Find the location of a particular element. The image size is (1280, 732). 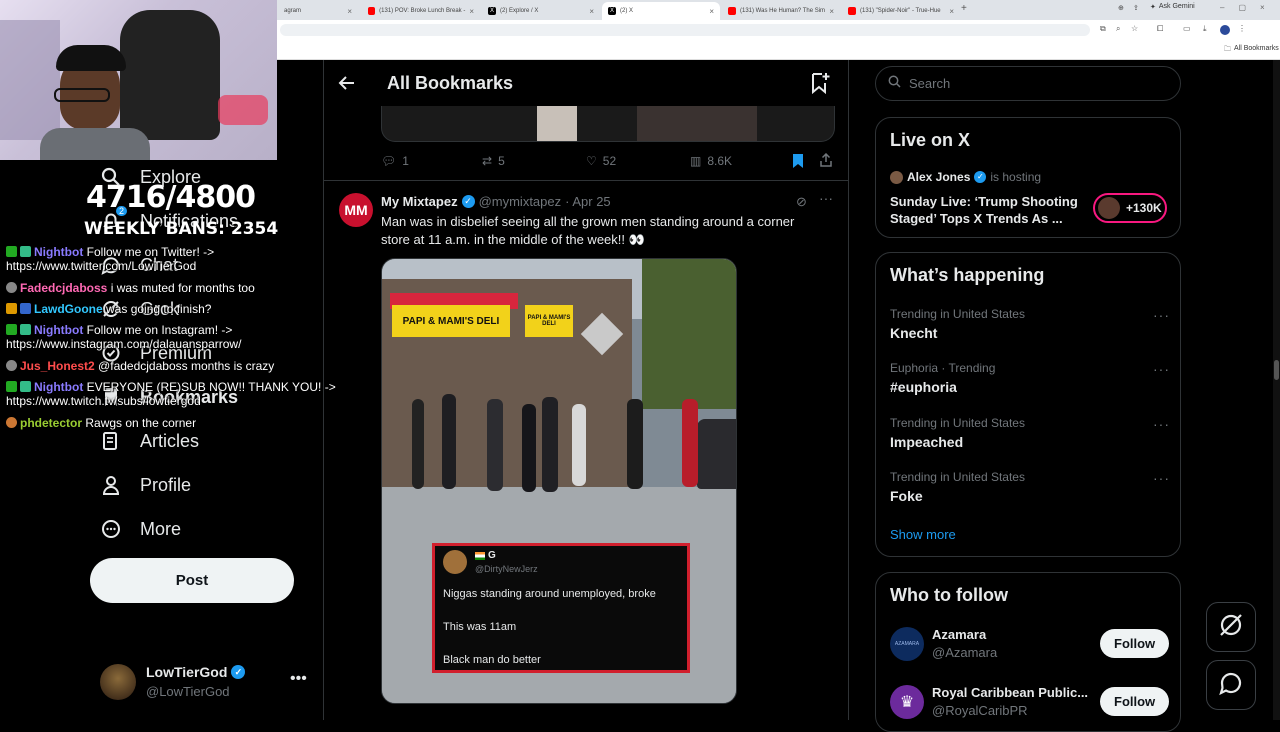

repost-button: ⇄ 5 is located at coordinates (493, 161).